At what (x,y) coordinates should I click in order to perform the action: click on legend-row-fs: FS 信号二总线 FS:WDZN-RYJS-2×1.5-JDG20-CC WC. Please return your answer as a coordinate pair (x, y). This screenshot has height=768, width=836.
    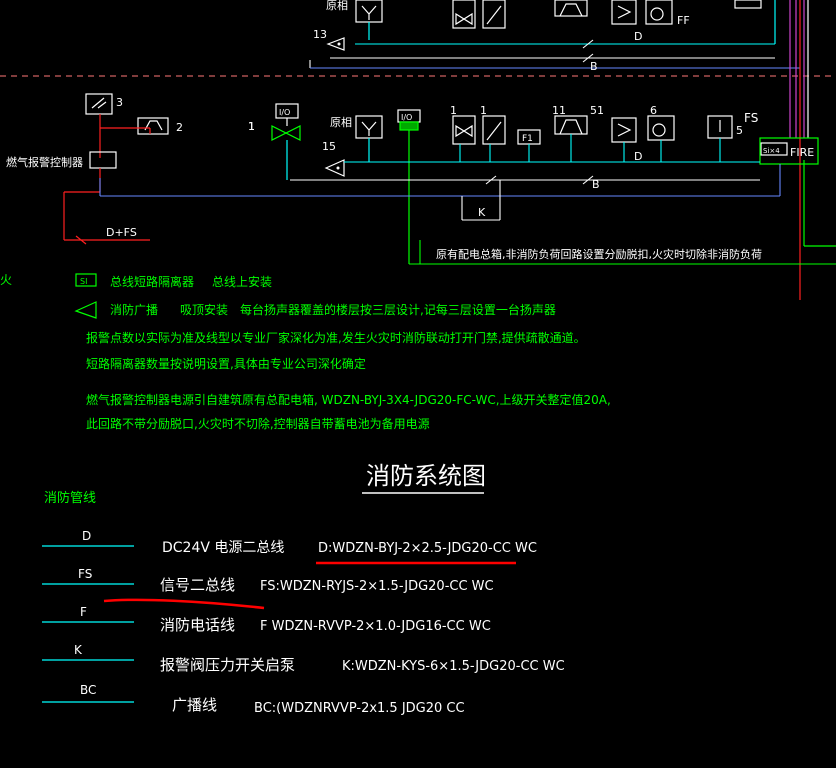
    Looking at the image, I should click on (268, 580).